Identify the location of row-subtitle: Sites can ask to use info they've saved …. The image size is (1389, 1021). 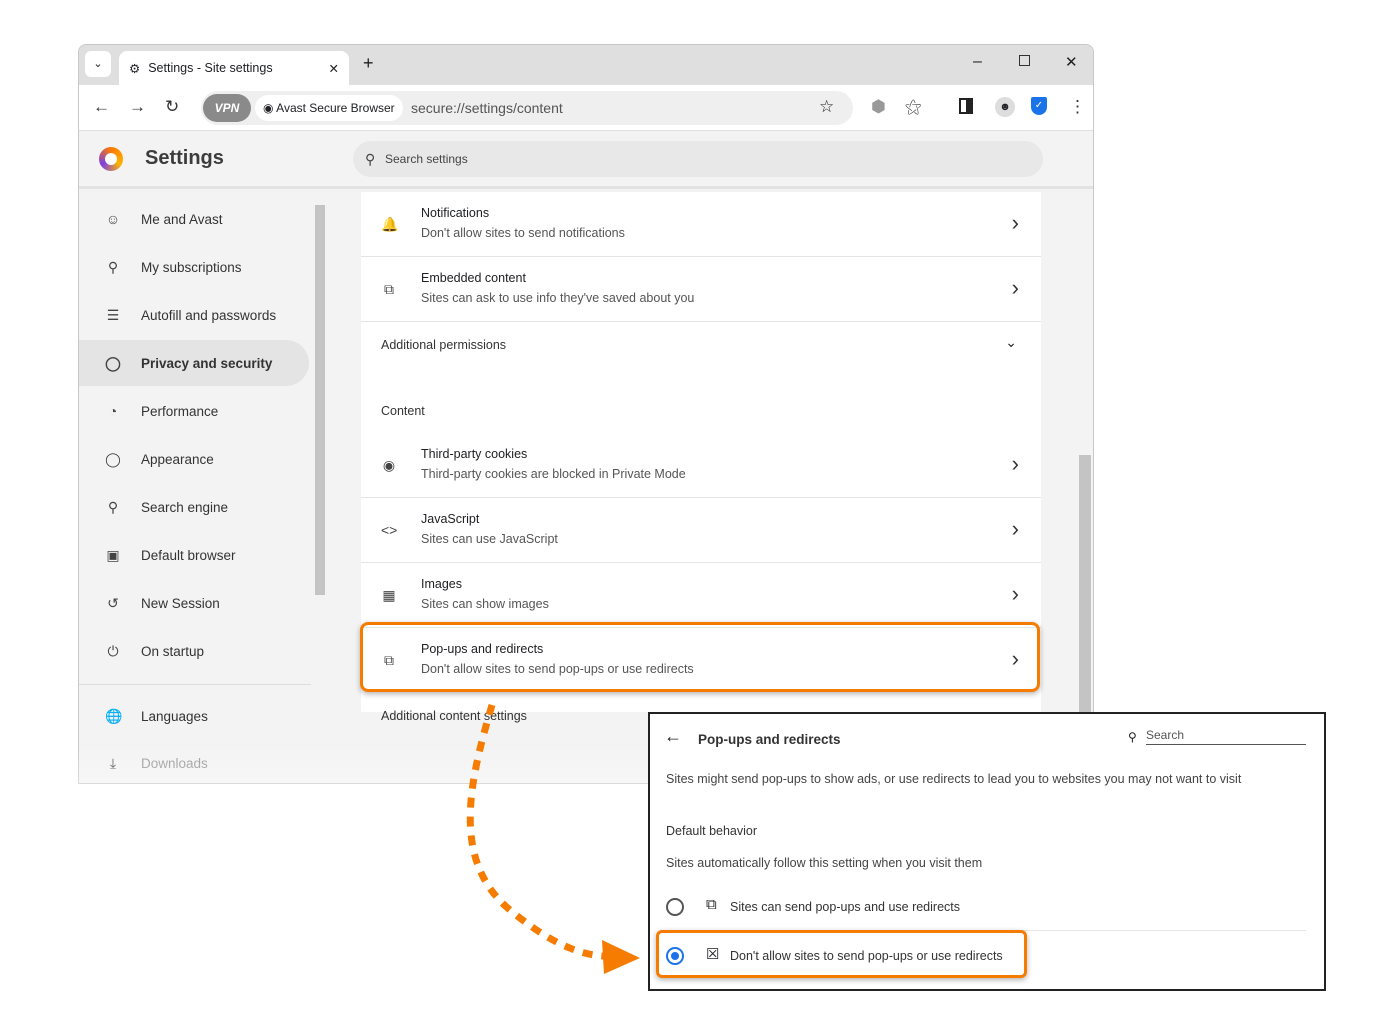
(558, 298).